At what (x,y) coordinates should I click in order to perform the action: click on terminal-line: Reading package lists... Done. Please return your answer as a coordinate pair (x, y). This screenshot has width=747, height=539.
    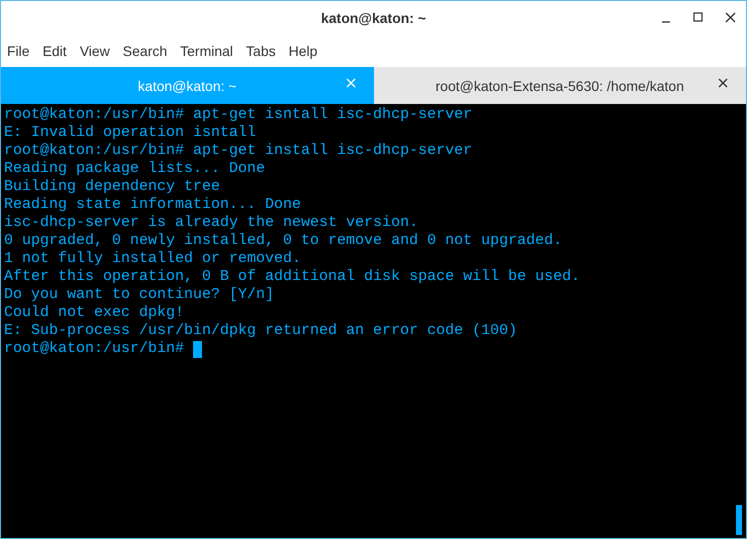
    Looking at the image, I should click on (135, 168).